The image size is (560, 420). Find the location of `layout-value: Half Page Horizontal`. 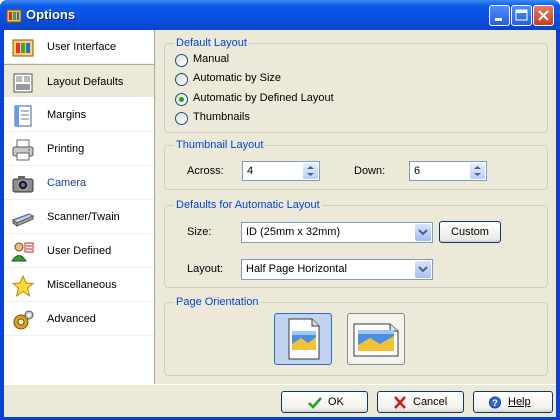

layout-value: Half Page Horizontal is located at coordinates (296, 269).